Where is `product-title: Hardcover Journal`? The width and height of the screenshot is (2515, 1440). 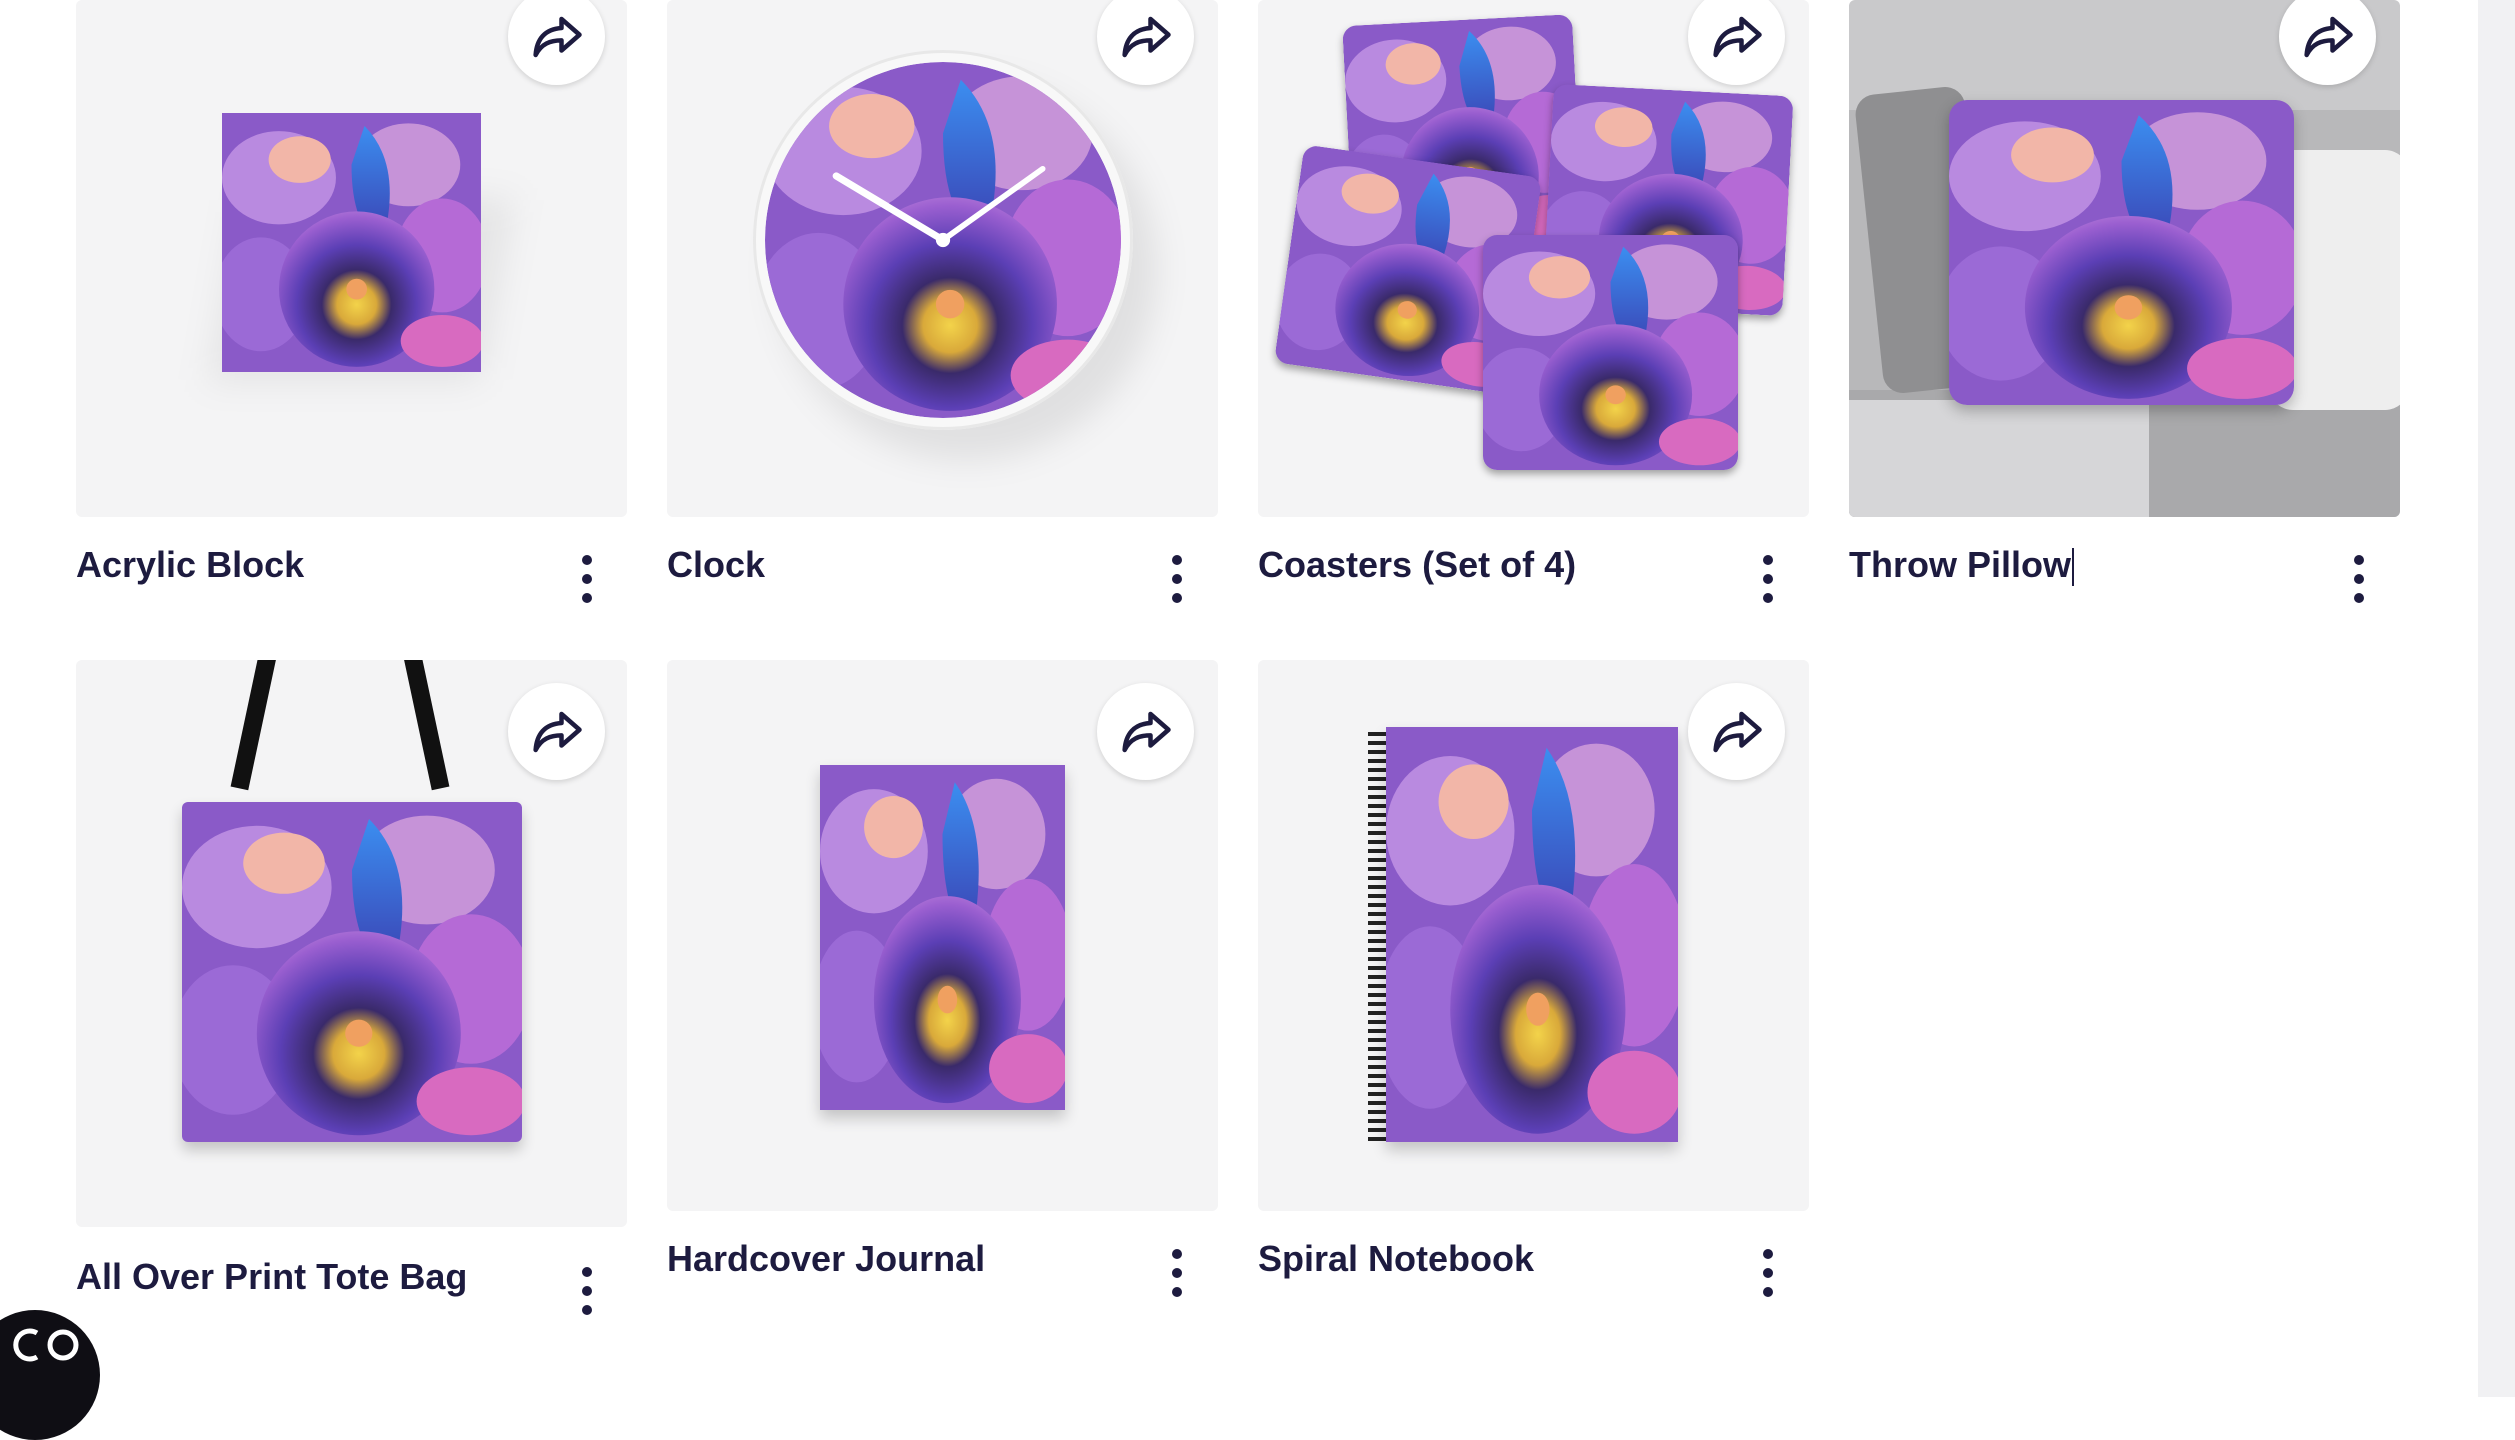
product-title: Hardcover Journal is located at coordinates (826, 1259).